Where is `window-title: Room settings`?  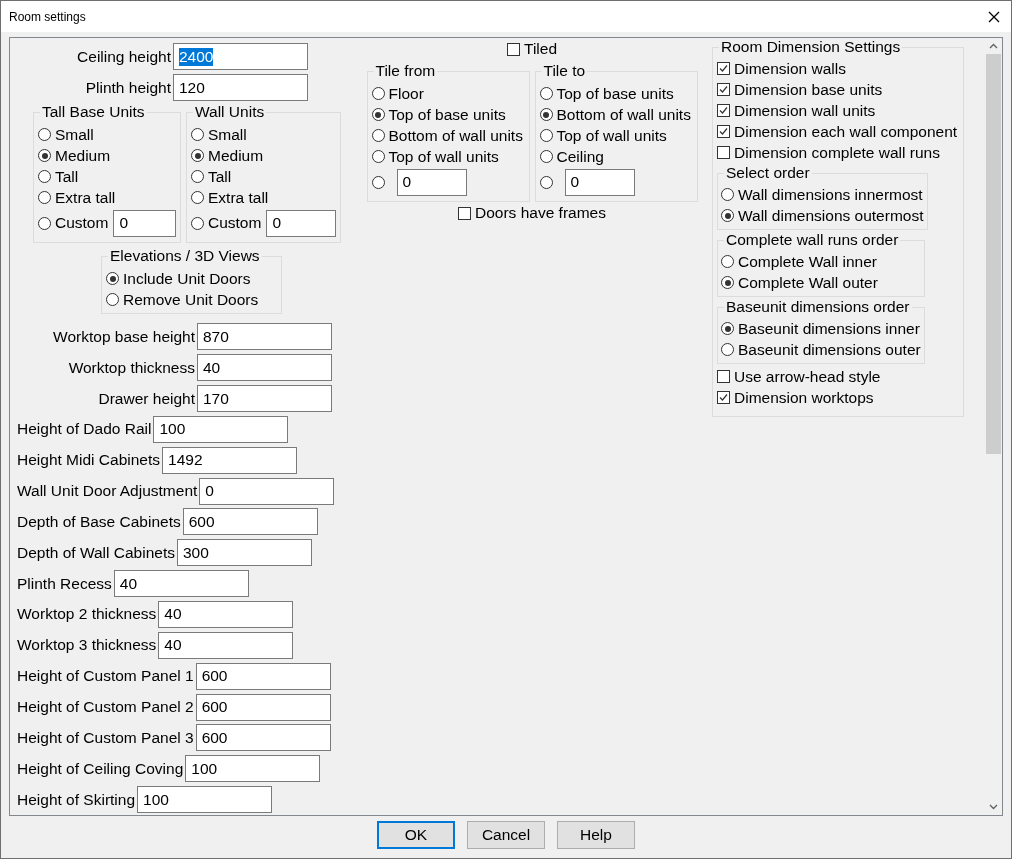
window-title: Room settings is located at coordinates (47, 16).